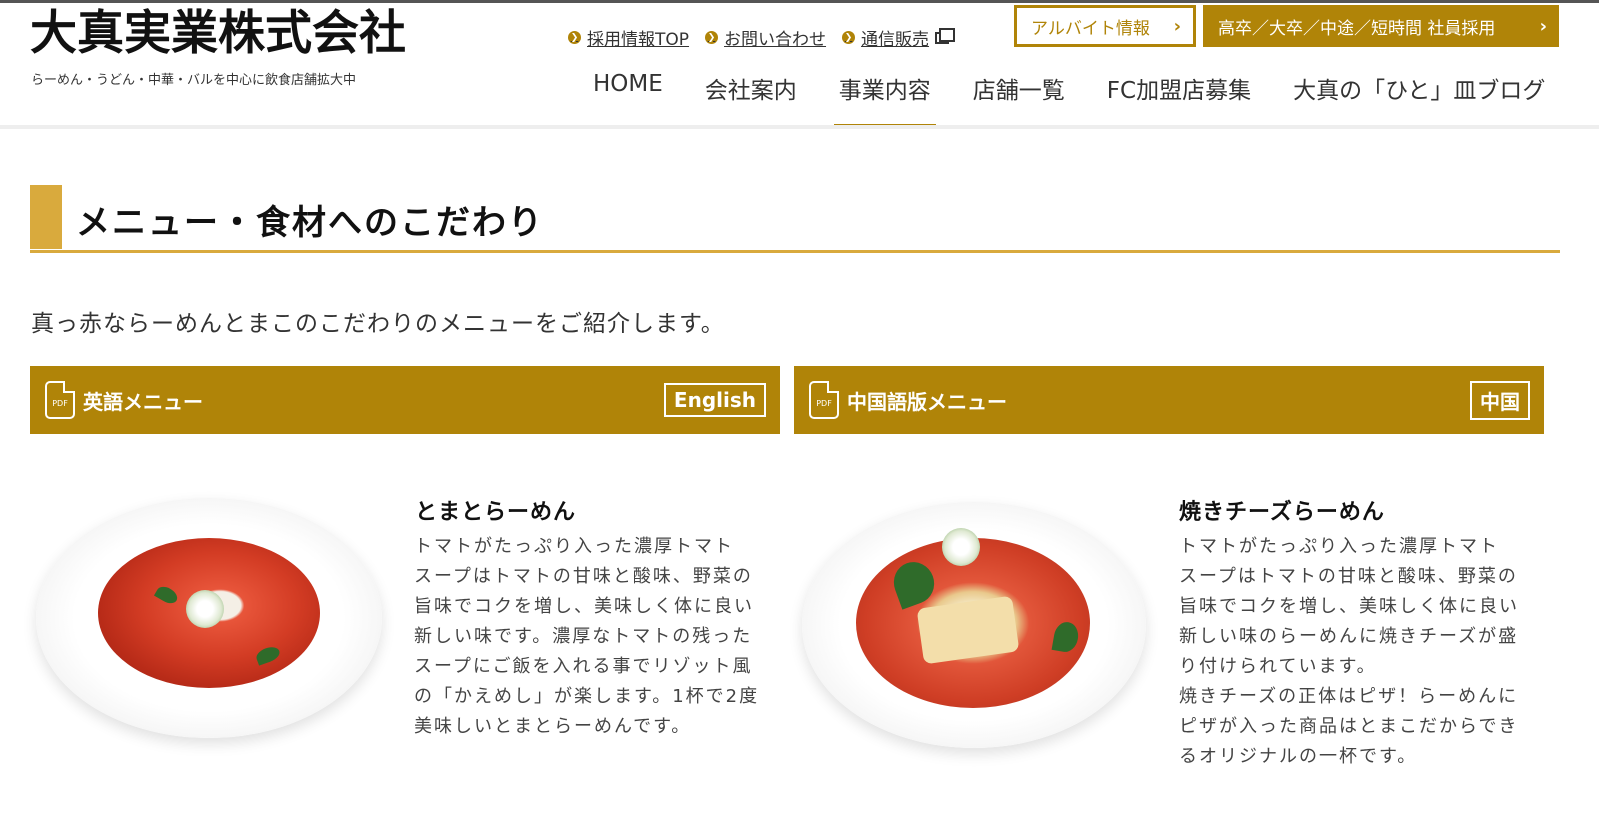 The height and width of the screenshot is (834, 1599). I want to click on employee-recruit-button: 高卒／大卒／中途／短時間 社員採用 ›, so click(1381, 26).